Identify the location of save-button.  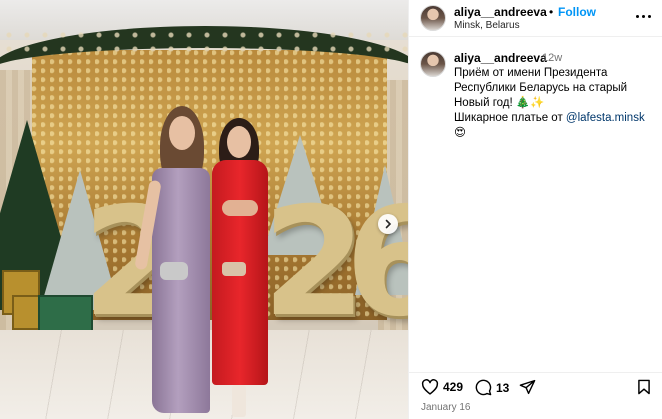
(644, 387).